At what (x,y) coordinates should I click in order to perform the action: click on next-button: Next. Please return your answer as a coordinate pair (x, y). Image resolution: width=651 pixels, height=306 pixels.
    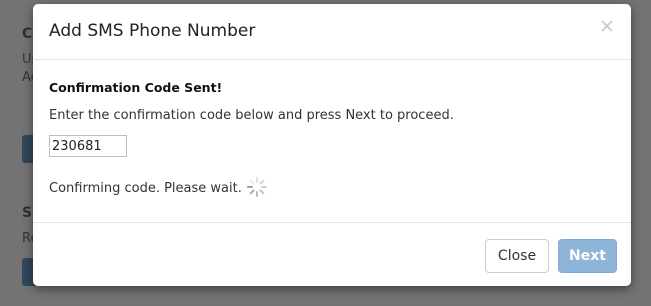
    Looking at the image, I should click on (587, 256).